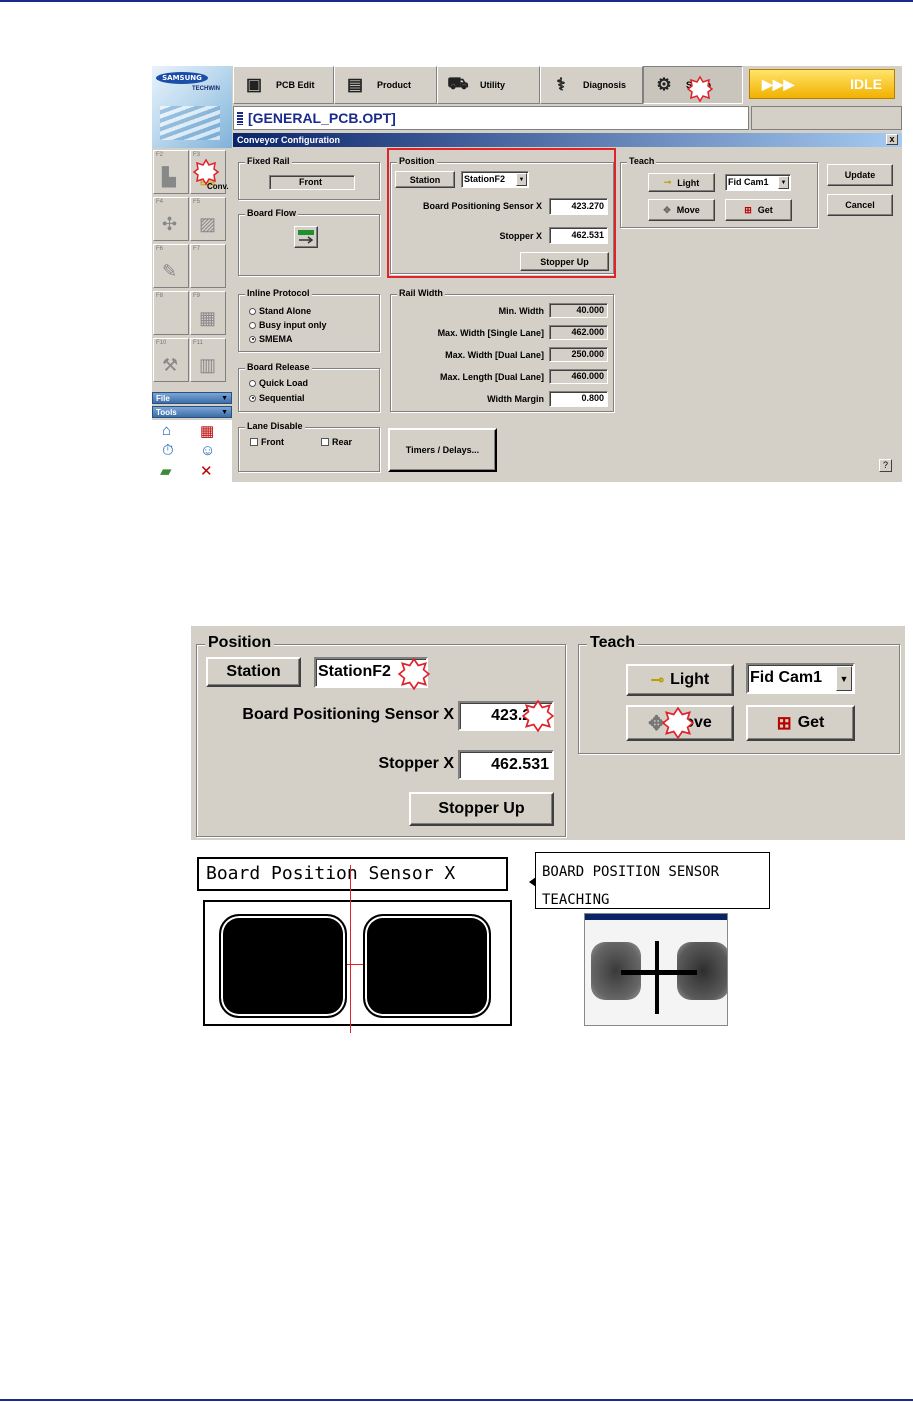  Describe the element at coordinates (207, 431) in the screenshot. I see `calendar-icon: ▦` at that location.